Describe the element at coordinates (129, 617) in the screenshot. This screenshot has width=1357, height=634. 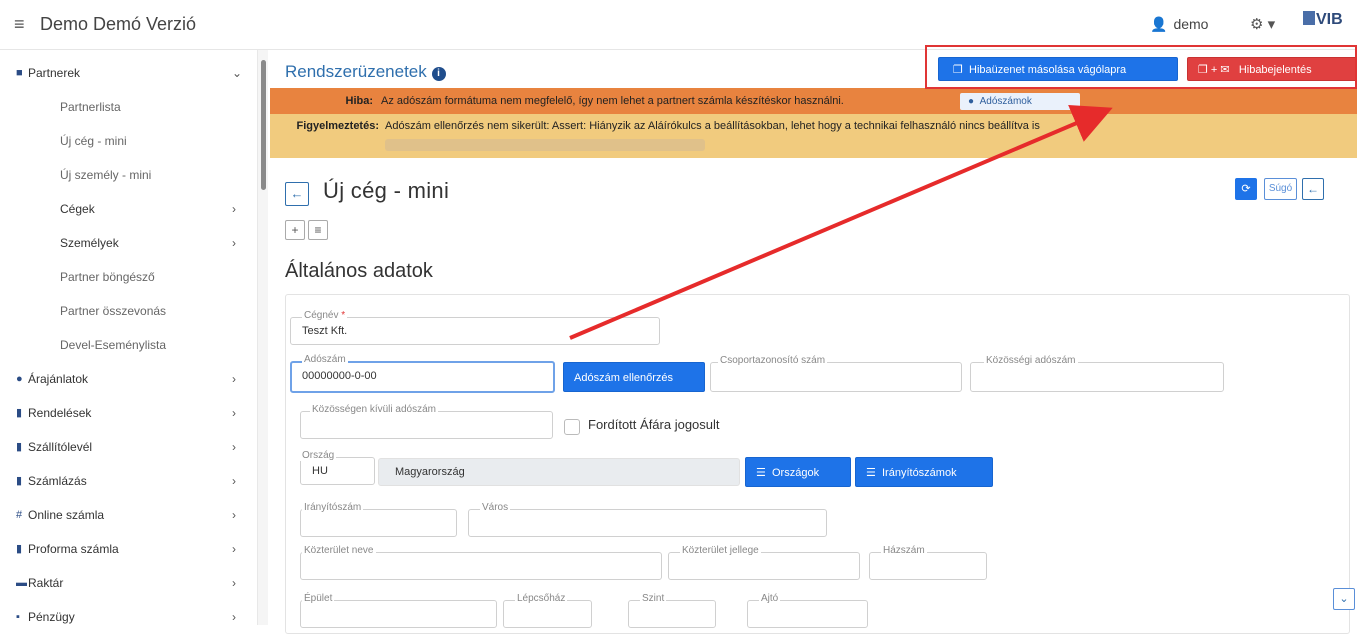
I see `sidebar-item-penzugy: ▪ Pénzügy ›` at that location.